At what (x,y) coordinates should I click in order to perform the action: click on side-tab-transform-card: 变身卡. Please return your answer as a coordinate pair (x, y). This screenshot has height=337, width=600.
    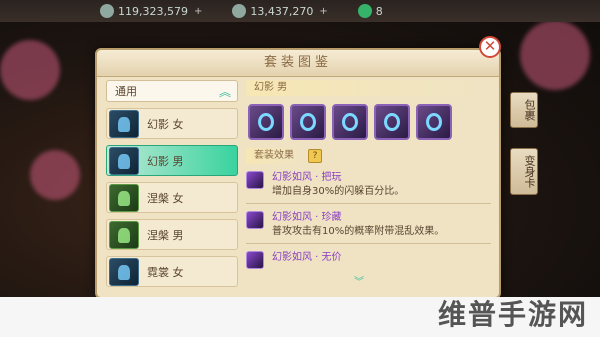
    Looking at the image, I should click on (524, 171).